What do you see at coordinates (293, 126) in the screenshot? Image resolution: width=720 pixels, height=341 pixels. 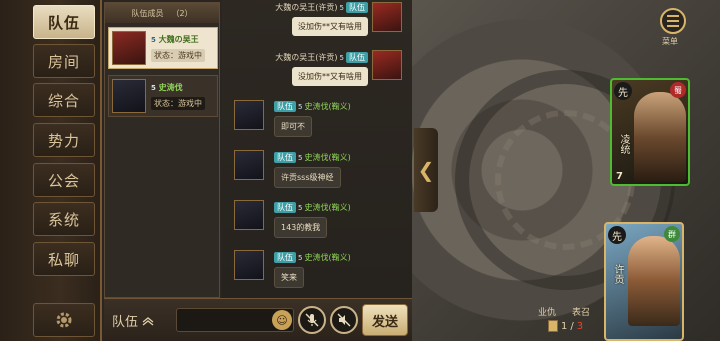 I see `message-text: 即可不` at bounding box center [293, 126].